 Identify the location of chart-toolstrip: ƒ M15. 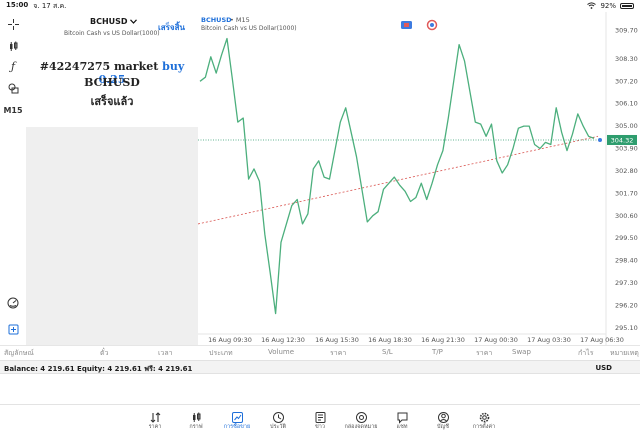
(13, 178).